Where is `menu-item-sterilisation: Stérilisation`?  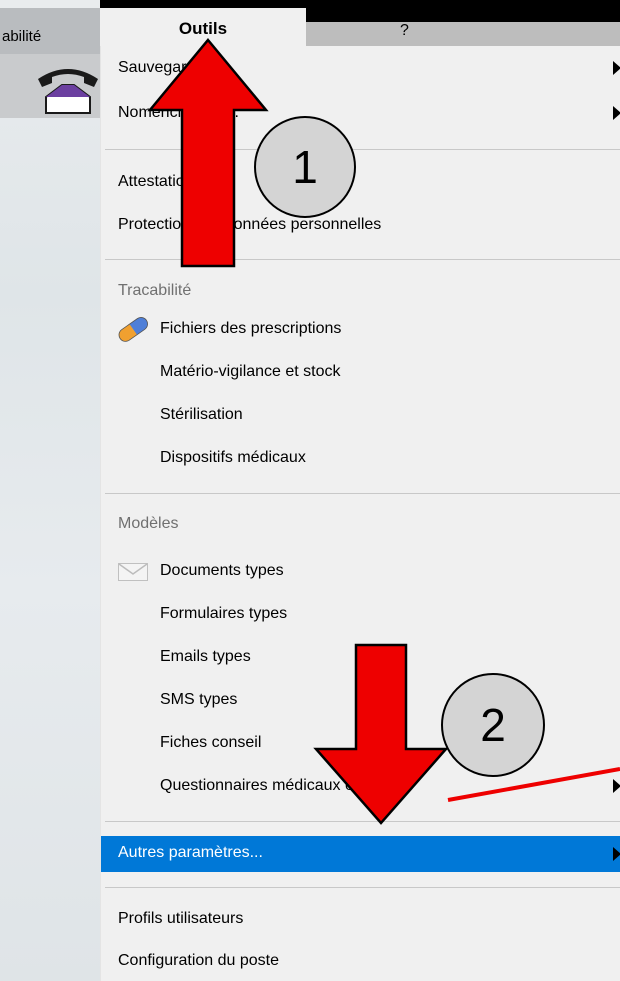
menu-item-sterilisation: Stérilisation is located at coordinates (360, 416).